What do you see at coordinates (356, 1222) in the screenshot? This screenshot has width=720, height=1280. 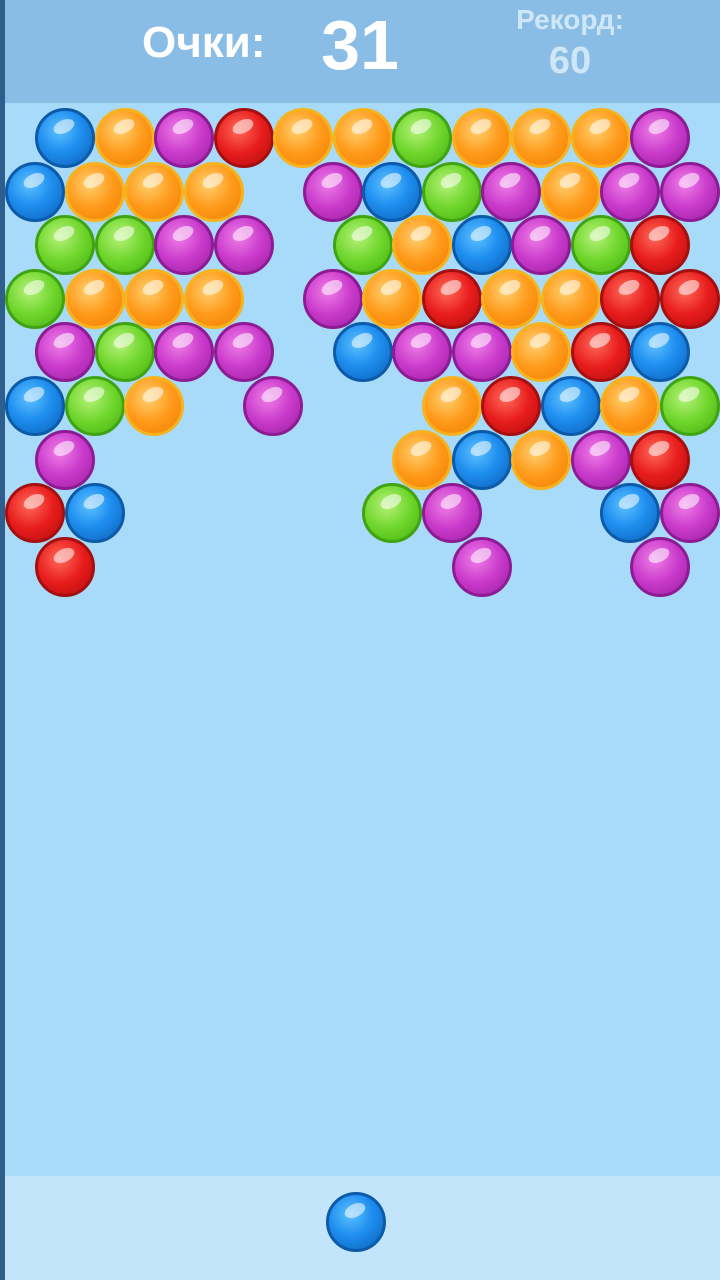 I see `shooter-bubble` at bounding box center [356, 1222].